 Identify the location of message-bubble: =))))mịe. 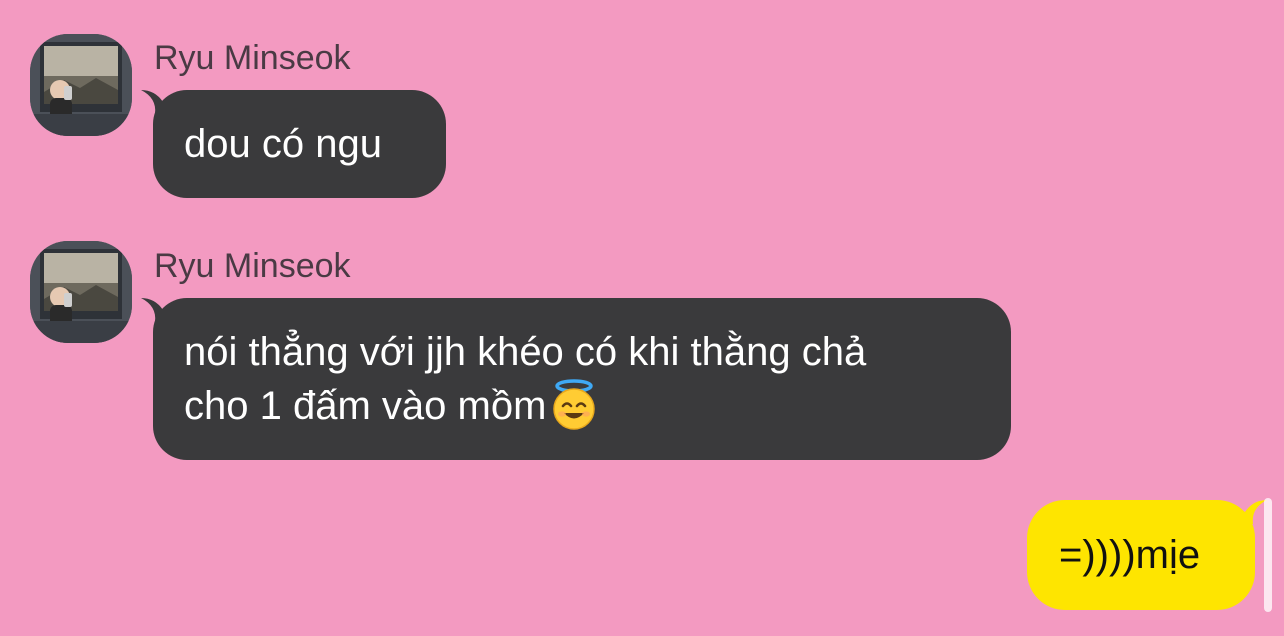
(1147, 555).